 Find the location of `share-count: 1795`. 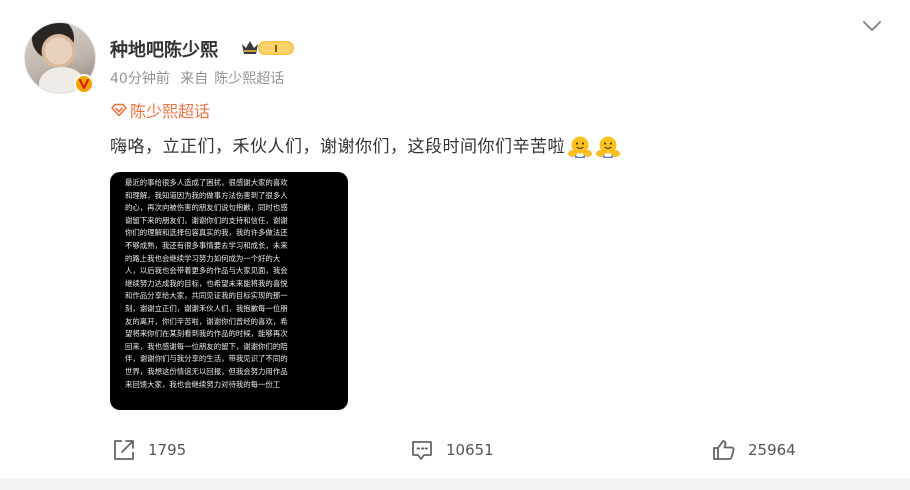

share-count: 1795 is located at coordinates (167, 450).